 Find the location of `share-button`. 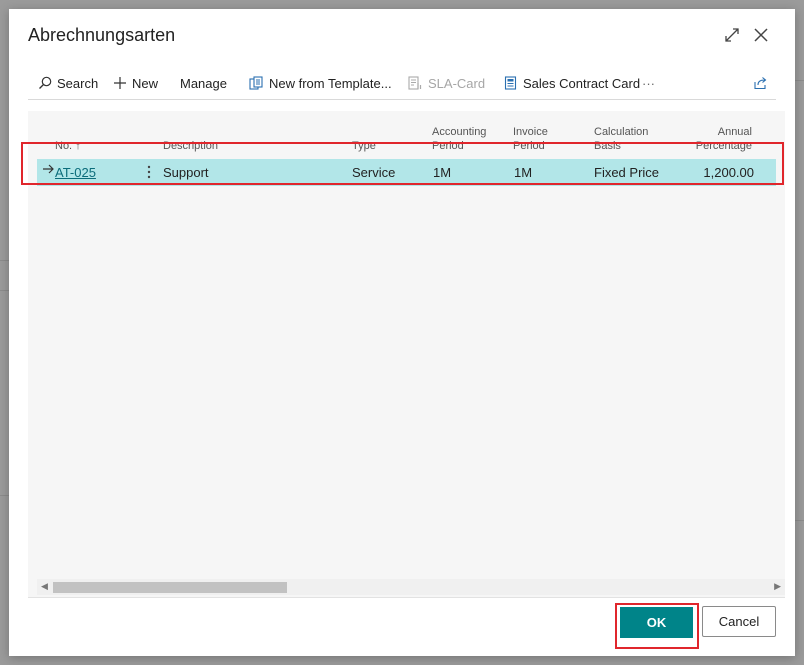

share-button is located at coordinates (760, 83).